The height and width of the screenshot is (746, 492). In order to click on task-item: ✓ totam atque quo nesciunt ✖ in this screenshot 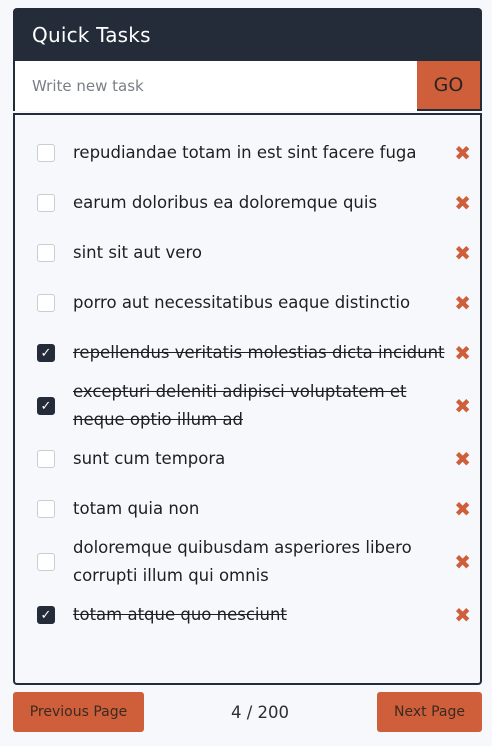, I will do `click(247, 615)`.